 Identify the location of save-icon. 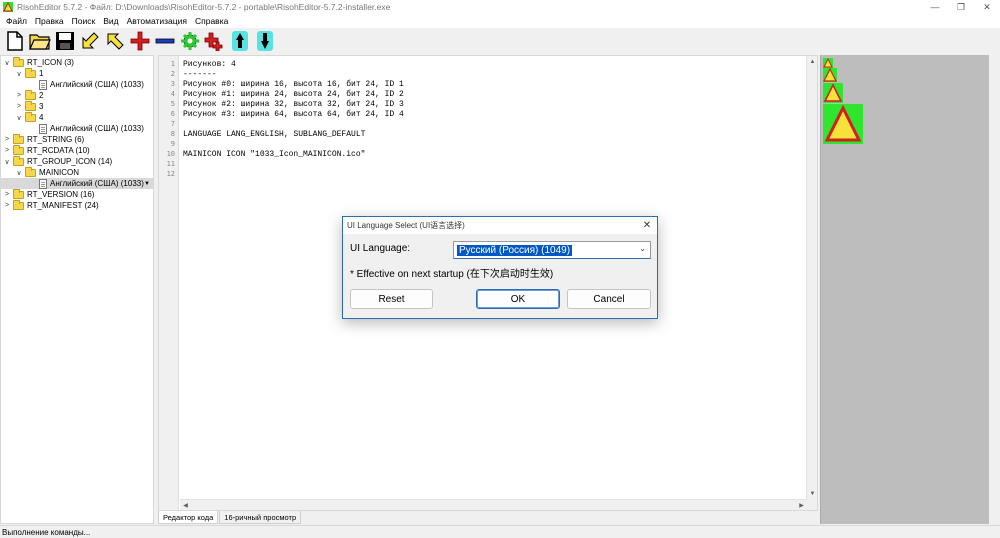
(65, 41).